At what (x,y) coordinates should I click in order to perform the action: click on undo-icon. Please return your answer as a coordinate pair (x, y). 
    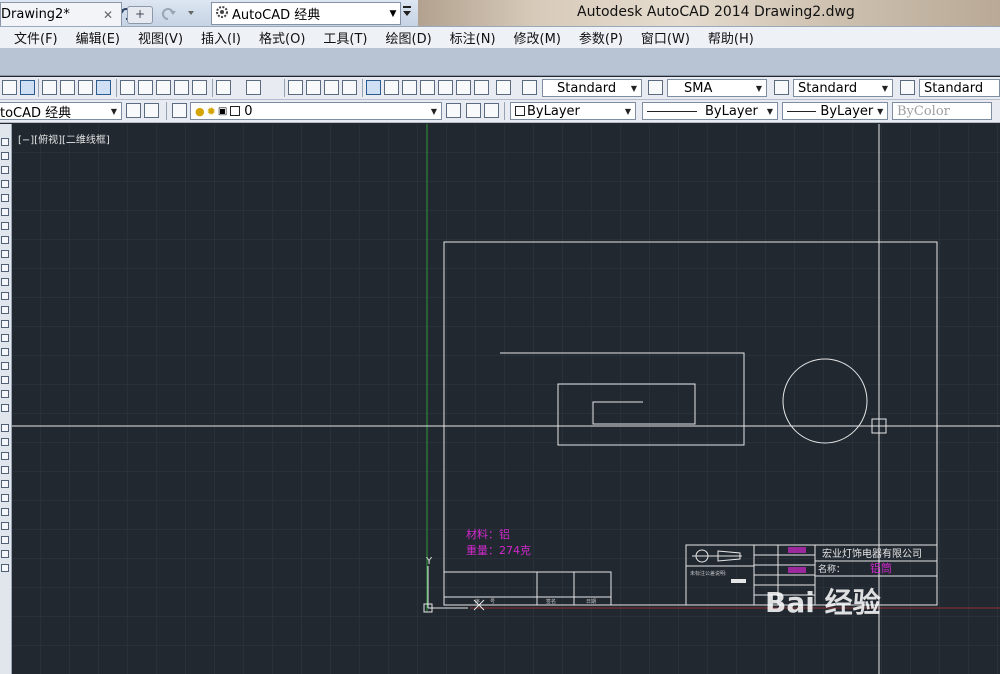
    Looking at the image, I should click on (223, 87).